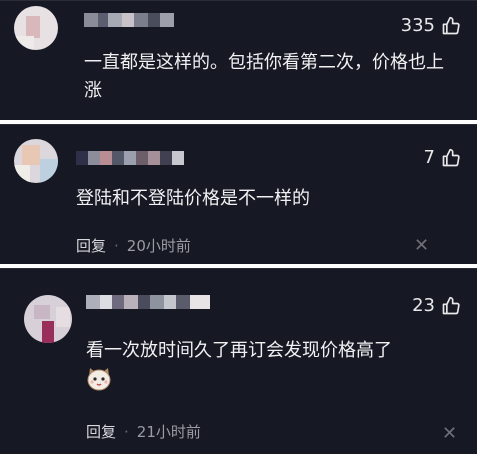 The width and height of the screenshot is (477, 454). I want to click on comment-text: 看一次放时间久了再订会发现价格高了, so click(239, 350).